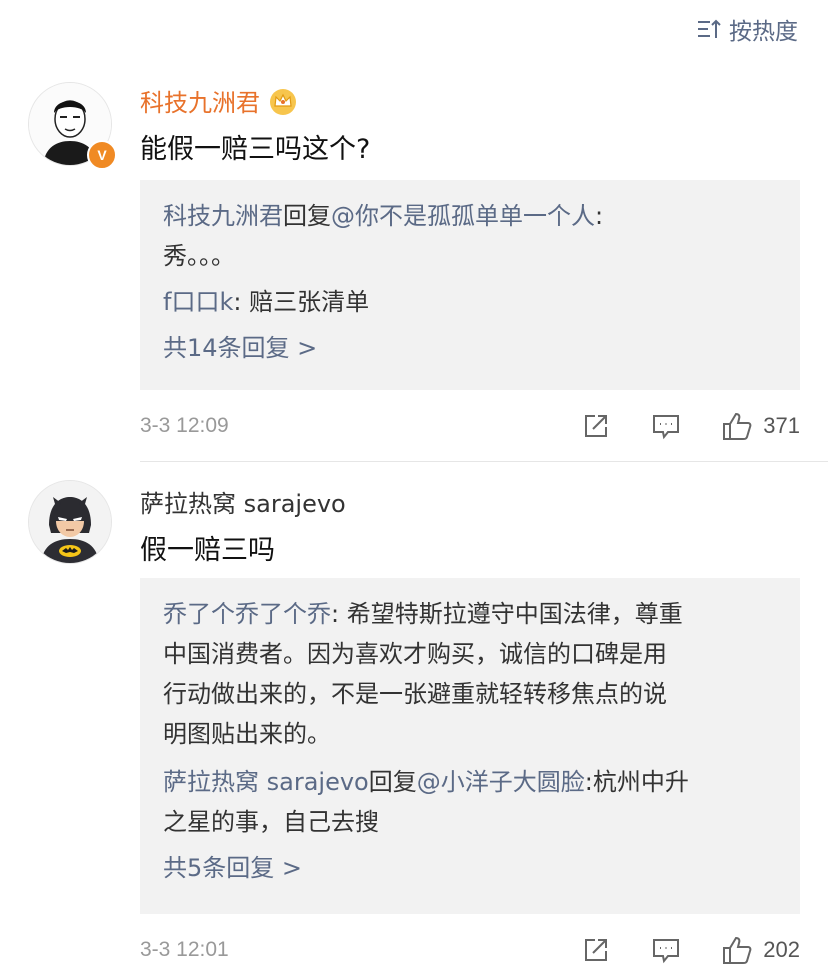 This screenshot has width=828, height=973. I want to click on batman-avatar-illustration, so click(70, 522).